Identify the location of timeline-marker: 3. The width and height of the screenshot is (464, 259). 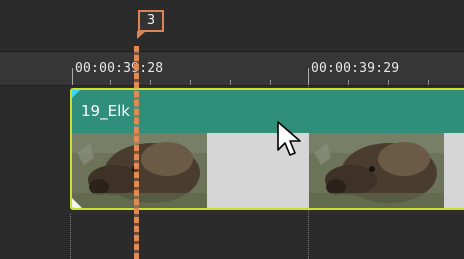
(151, 21).